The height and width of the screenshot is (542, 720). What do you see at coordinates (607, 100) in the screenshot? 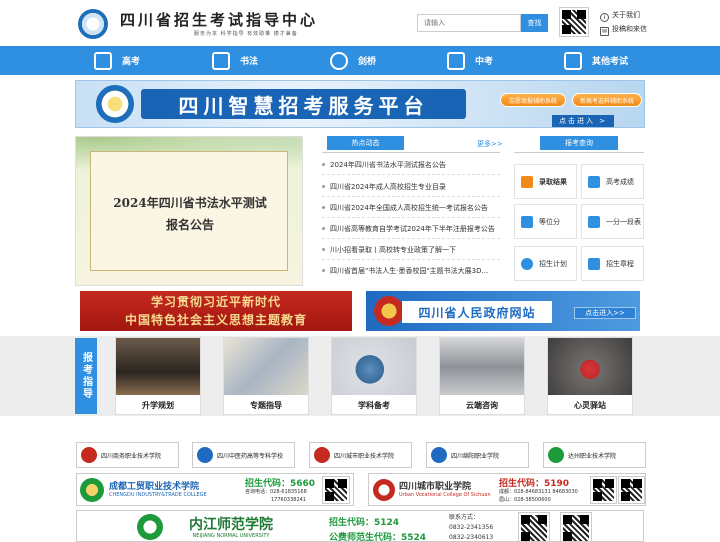
I see `subject-selection-button: 新高考选科辅助系统` at bounding box center [607, 100].